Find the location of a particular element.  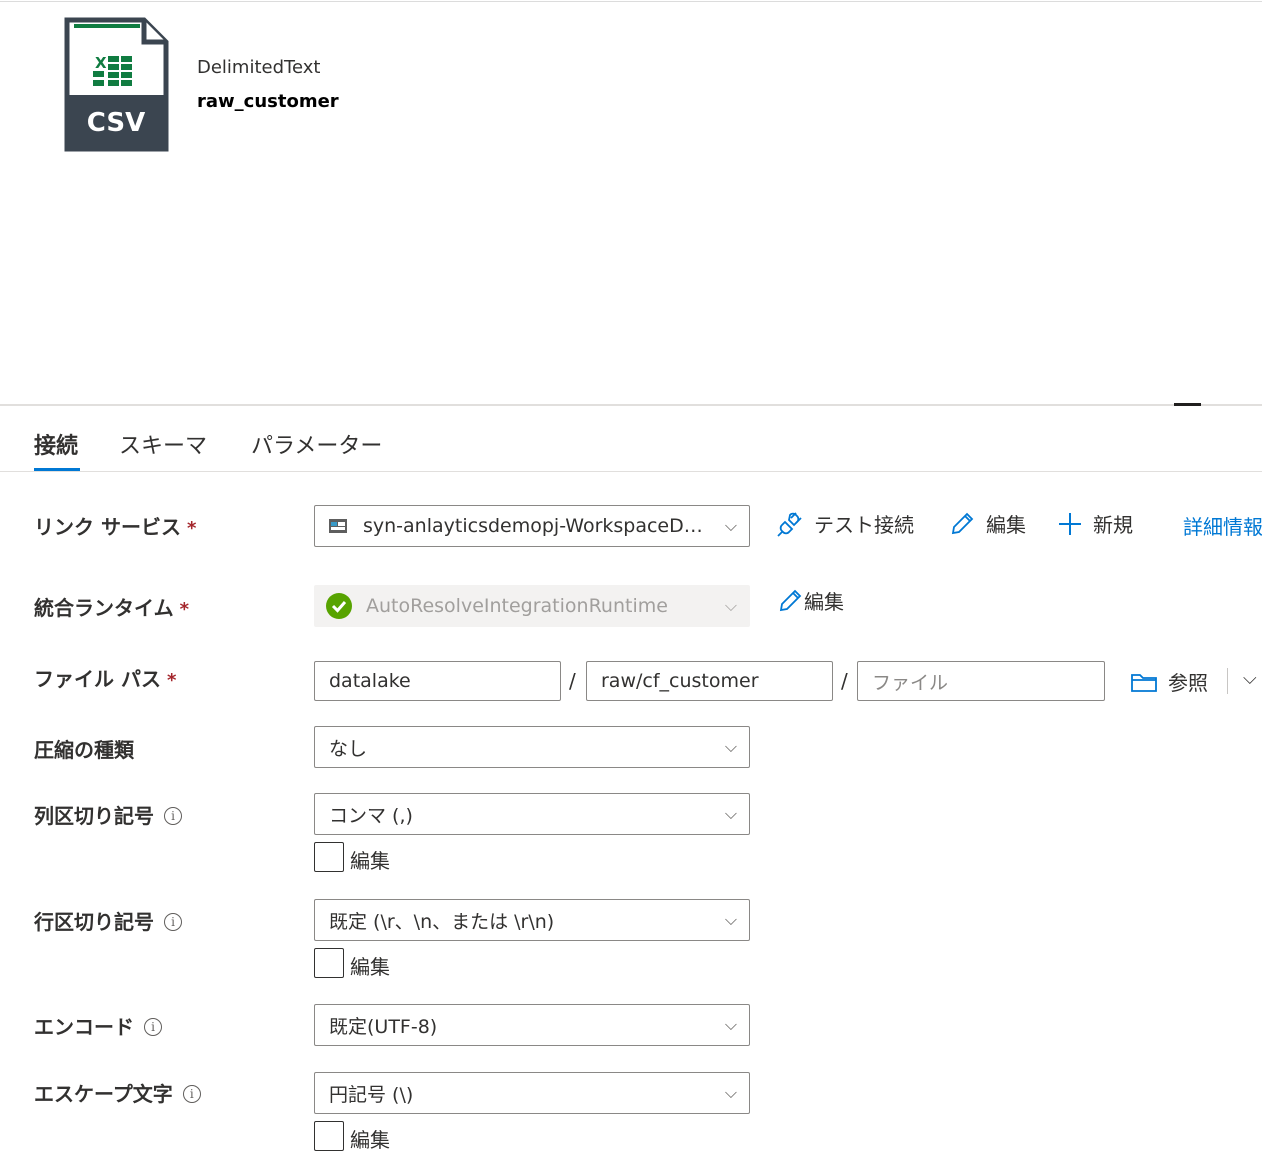

file-path-label: ファイル パス * is located at coordinates (105, 679).